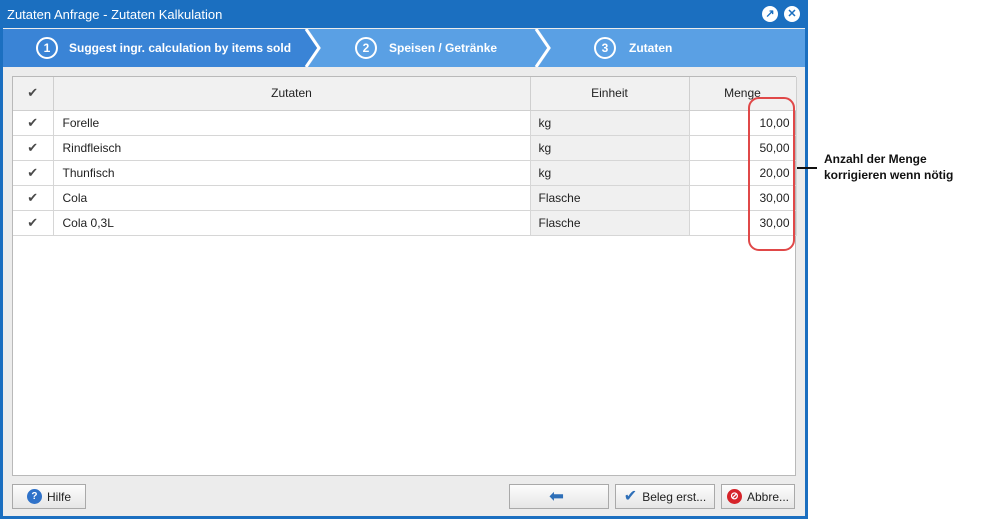  I want to click on annotation-pointer-line, so click(807, 168).